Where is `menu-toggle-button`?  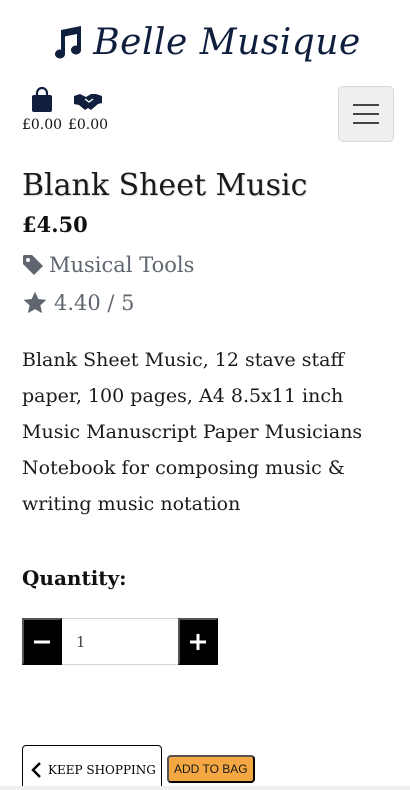
menu-toggle-button is located at coordinates (366, 114).